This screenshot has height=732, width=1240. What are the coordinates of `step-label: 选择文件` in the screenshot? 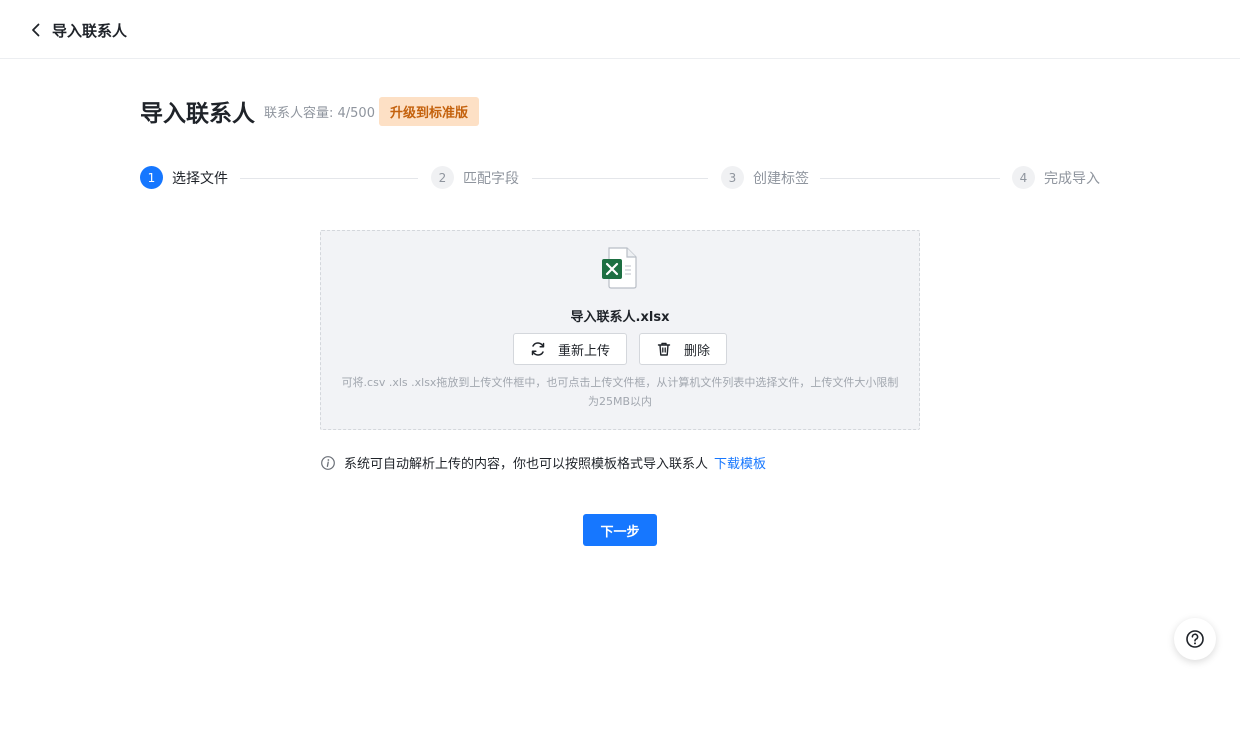 It's located at (200, 178).